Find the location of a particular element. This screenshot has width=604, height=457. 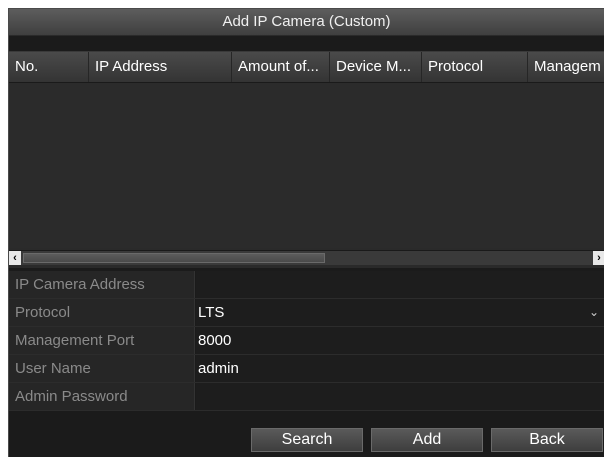

column-header-management-port: Managem is located at coordinates (566, 67).